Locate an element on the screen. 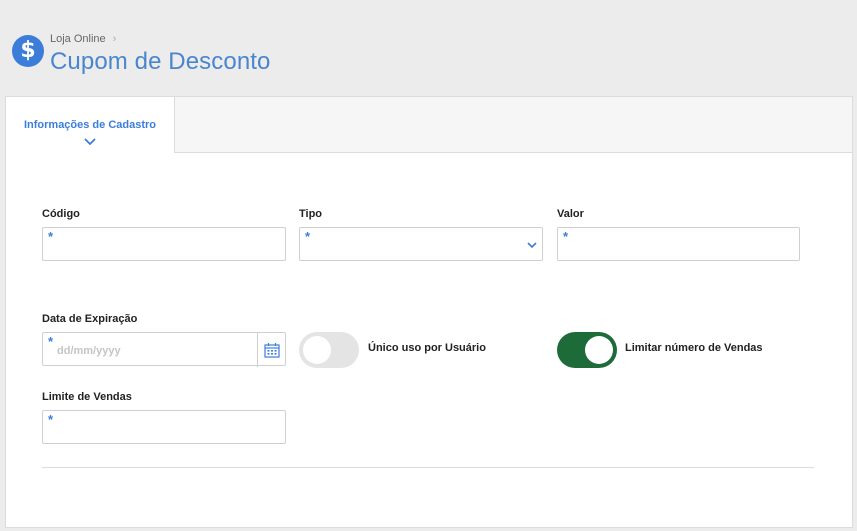 The width and height of the screenshot is (857, 531). limitar-vendas-label: Limitar número de Vendas is located at coordinates (694, 348).